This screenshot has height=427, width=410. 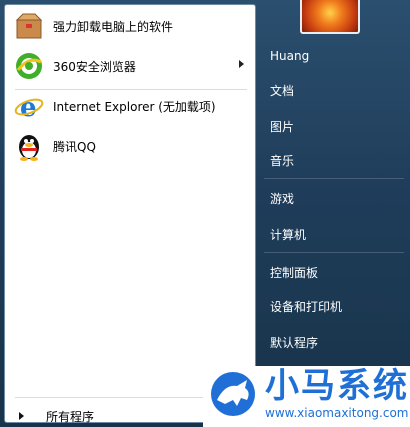 I want to click on right-item-documents: 文档, so click(x=334, y=90).